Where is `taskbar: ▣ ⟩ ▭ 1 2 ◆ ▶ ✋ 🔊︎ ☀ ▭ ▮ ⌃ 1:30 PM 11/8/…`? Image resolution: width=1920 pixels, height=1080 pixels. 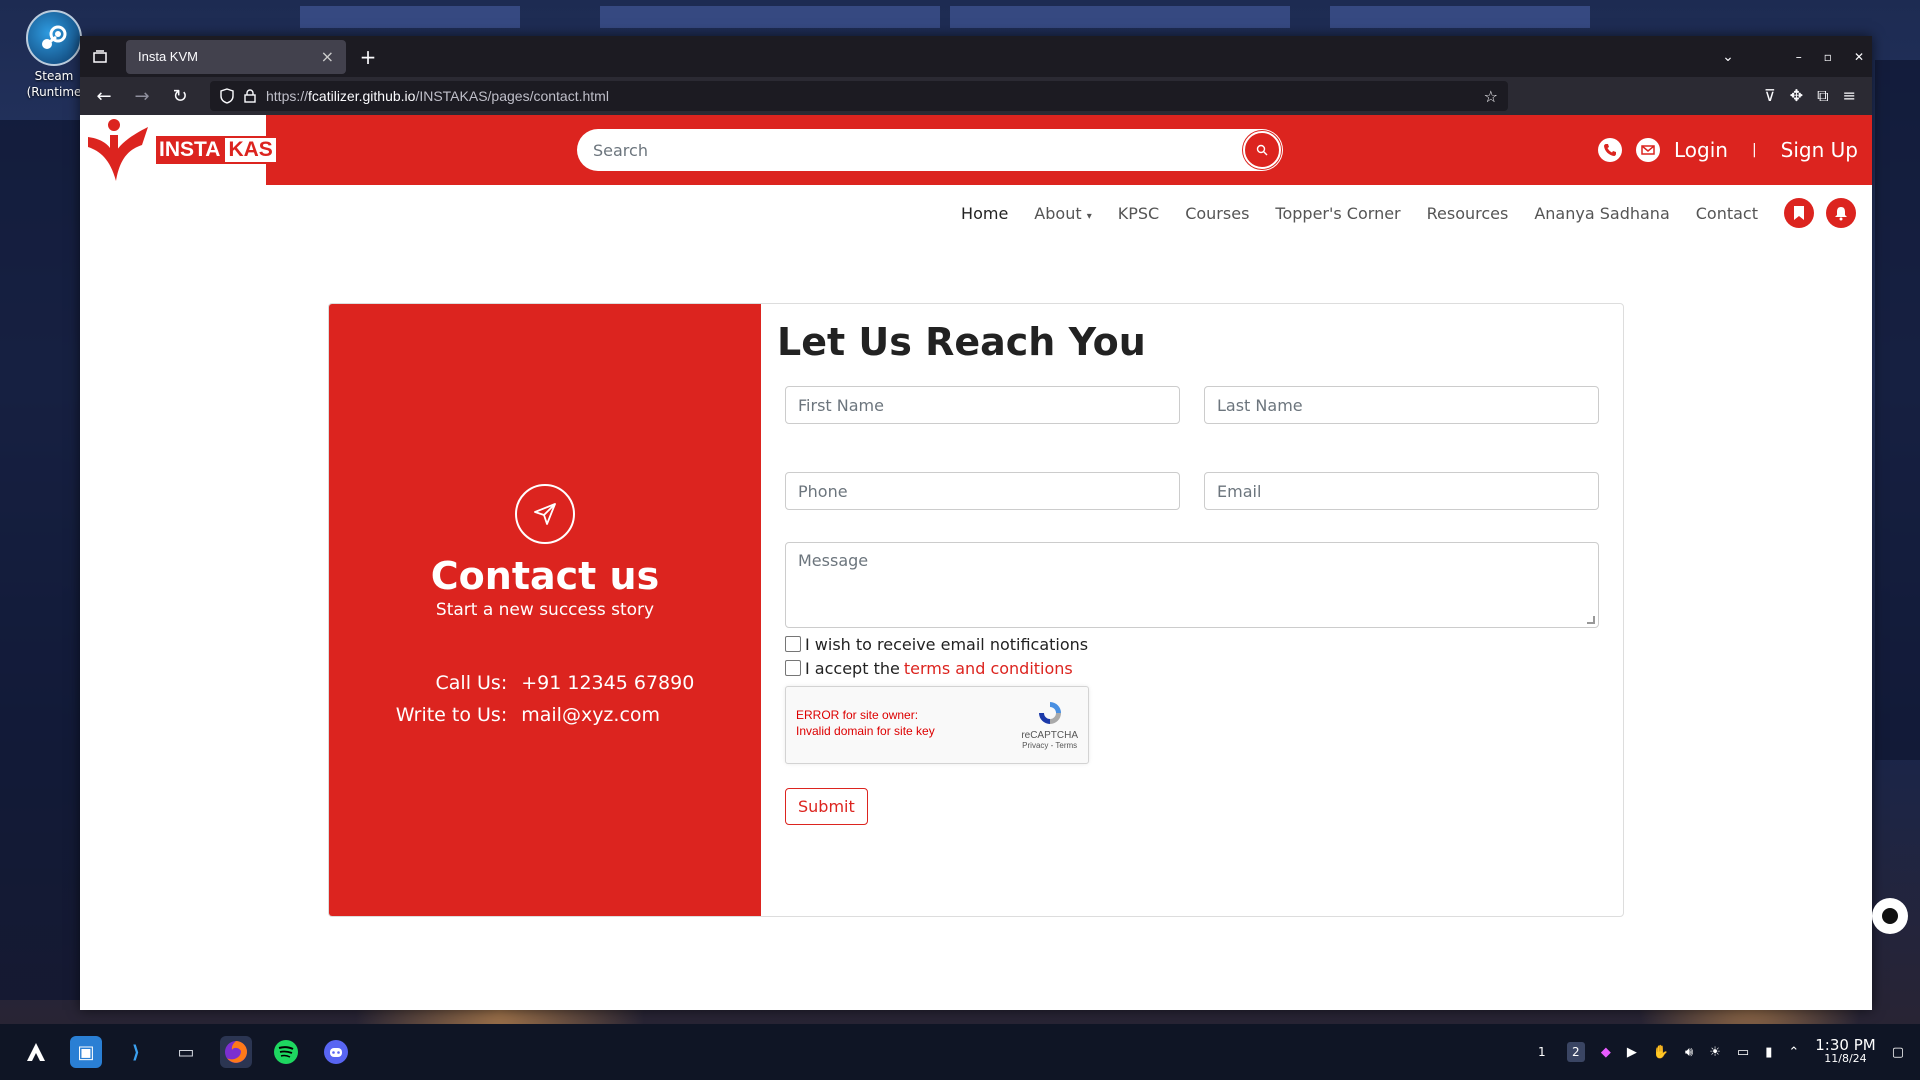 taskbar: ▣ ⟩ ▭ 1 2 ◆ ▶ ✋ 🔊︎ ☀ ▭ ▮ ⌃ 1:30 PM 11/8/… is located at coordinates (960, 1052).